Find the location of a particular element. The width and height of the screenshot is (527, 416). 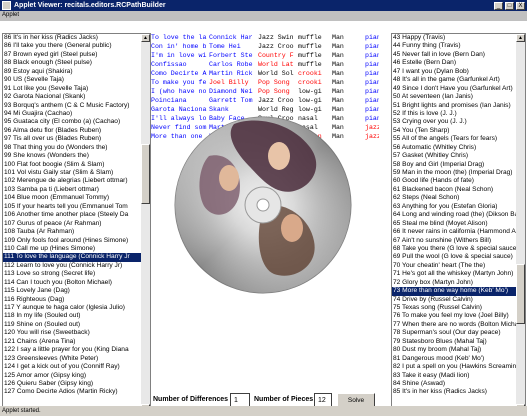

list-item: 85 It's in her kiss (Radics Jacks) is located at coordinates (454, 392).